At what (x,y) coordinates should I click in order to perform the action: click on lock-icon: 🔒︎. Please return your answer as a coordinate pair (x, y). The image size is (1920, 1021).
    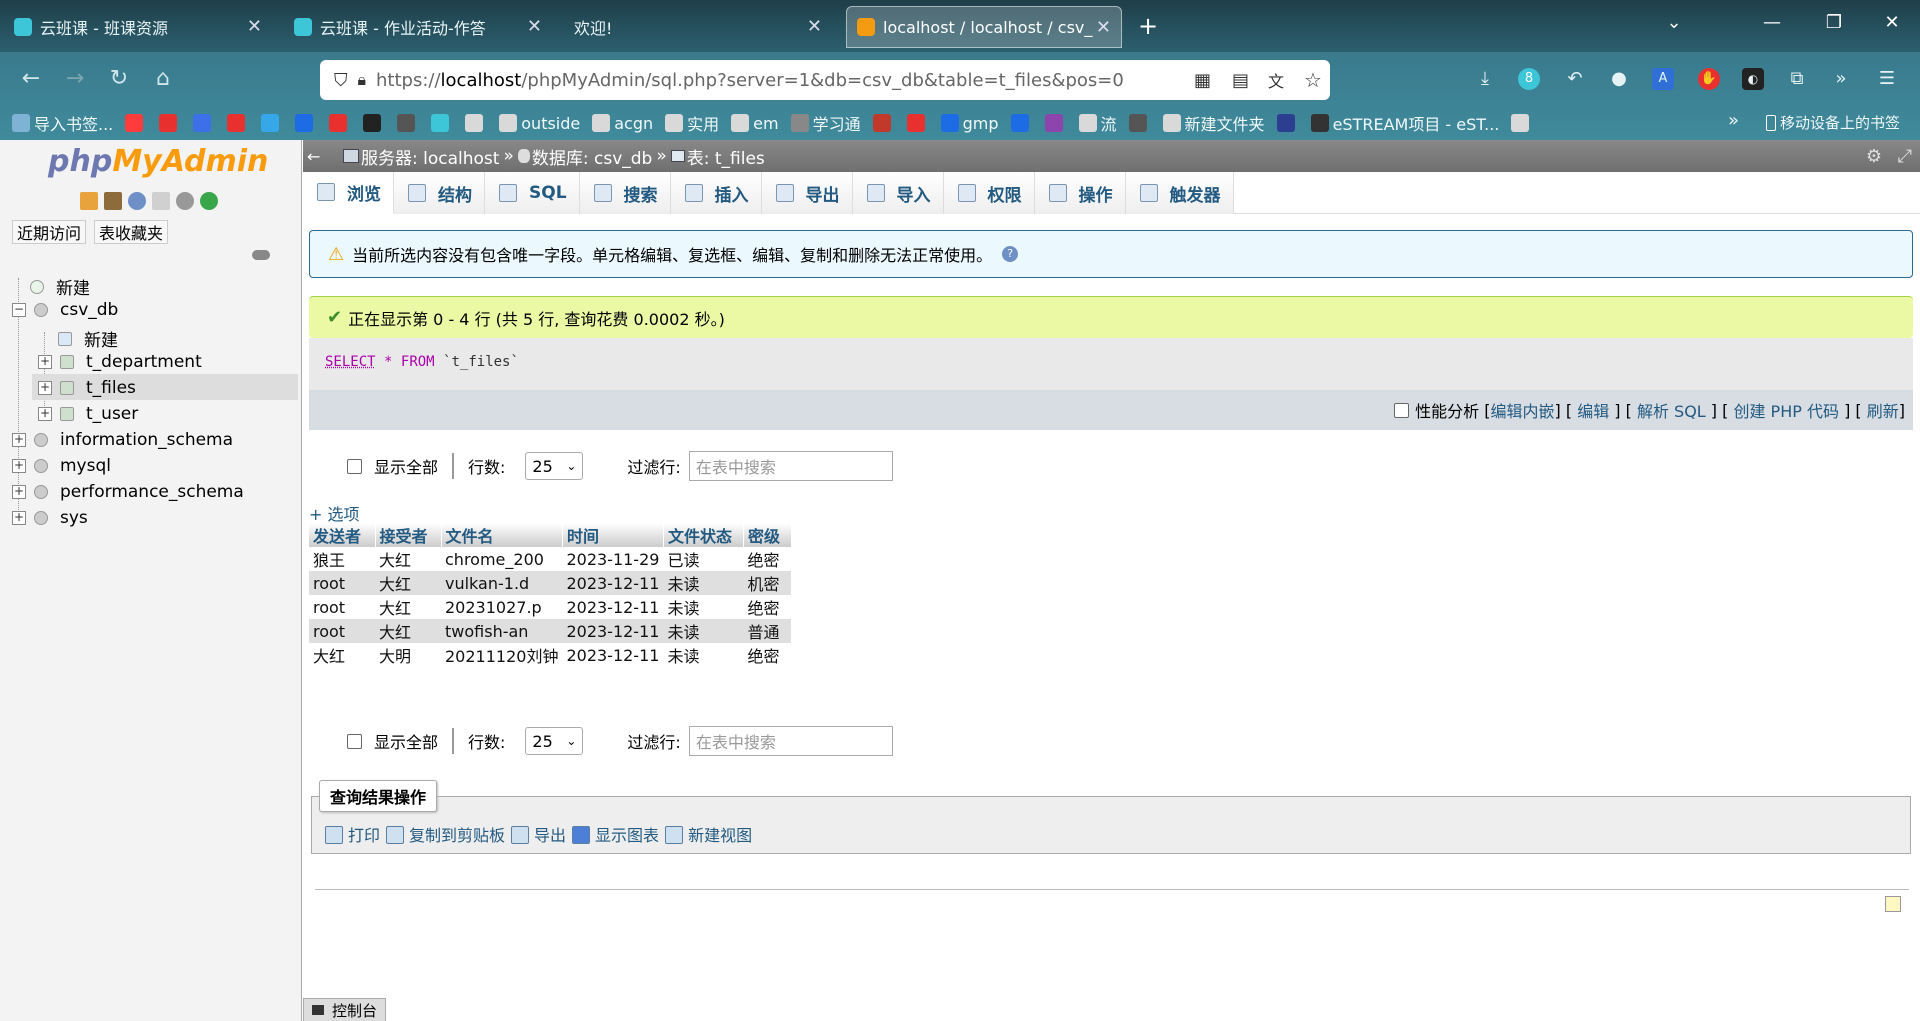
    Looking at the image, I should click on (362, 80).